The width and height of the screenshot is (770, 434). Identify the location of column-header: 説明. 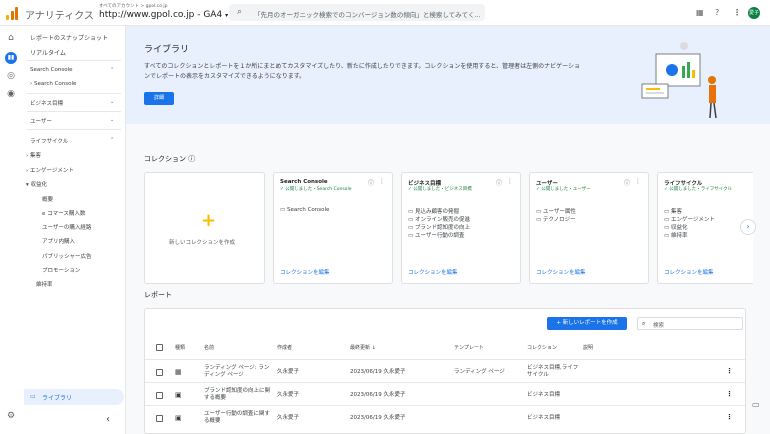
(588, 347).